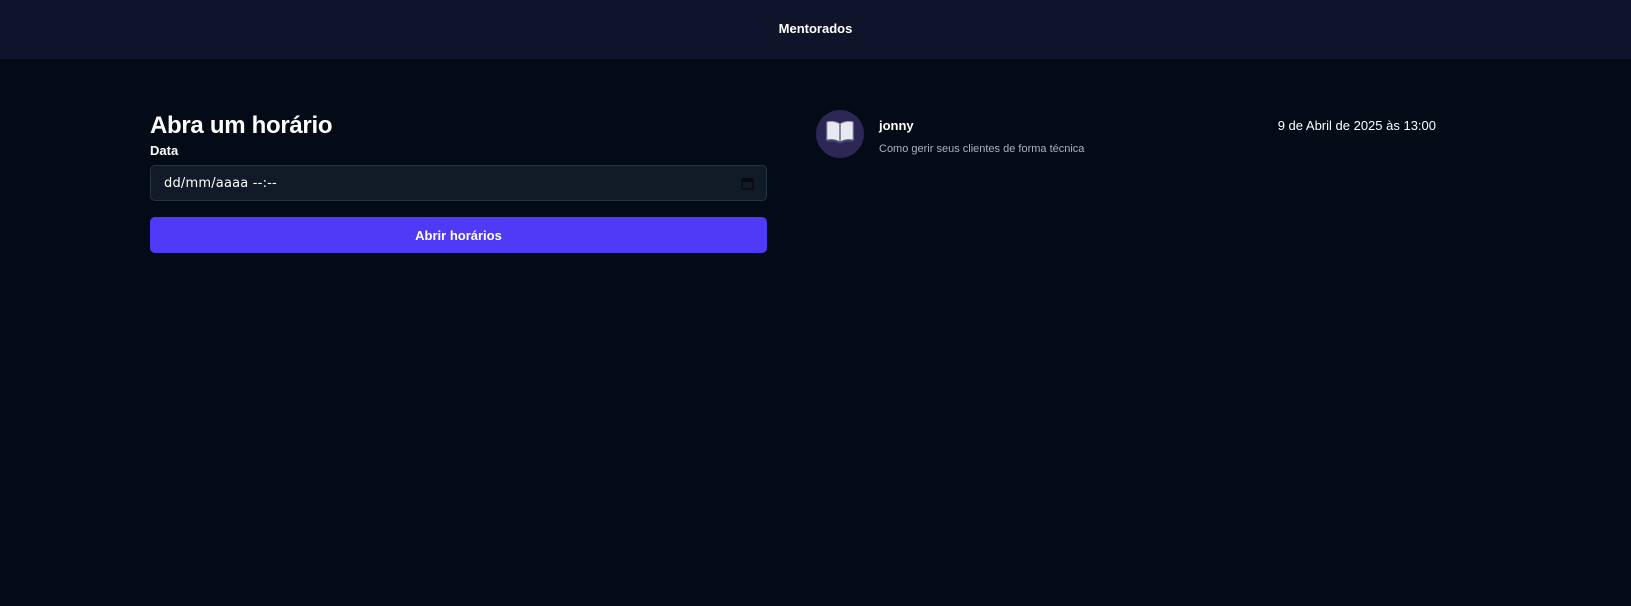 This screenshot has height=606, width=1631. I want to click on nav-title: Mentorados, so click(816, 28).